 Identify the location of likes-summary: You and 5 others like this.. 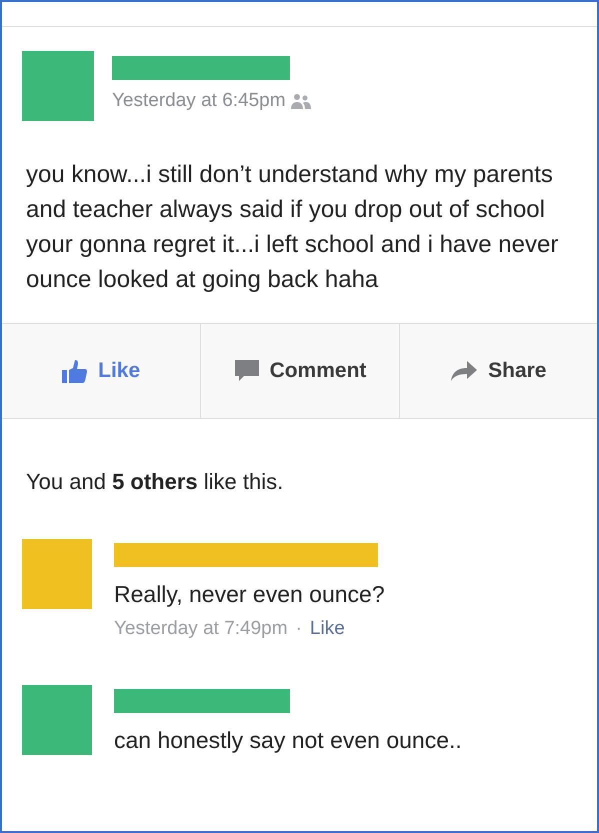
(154, 481).